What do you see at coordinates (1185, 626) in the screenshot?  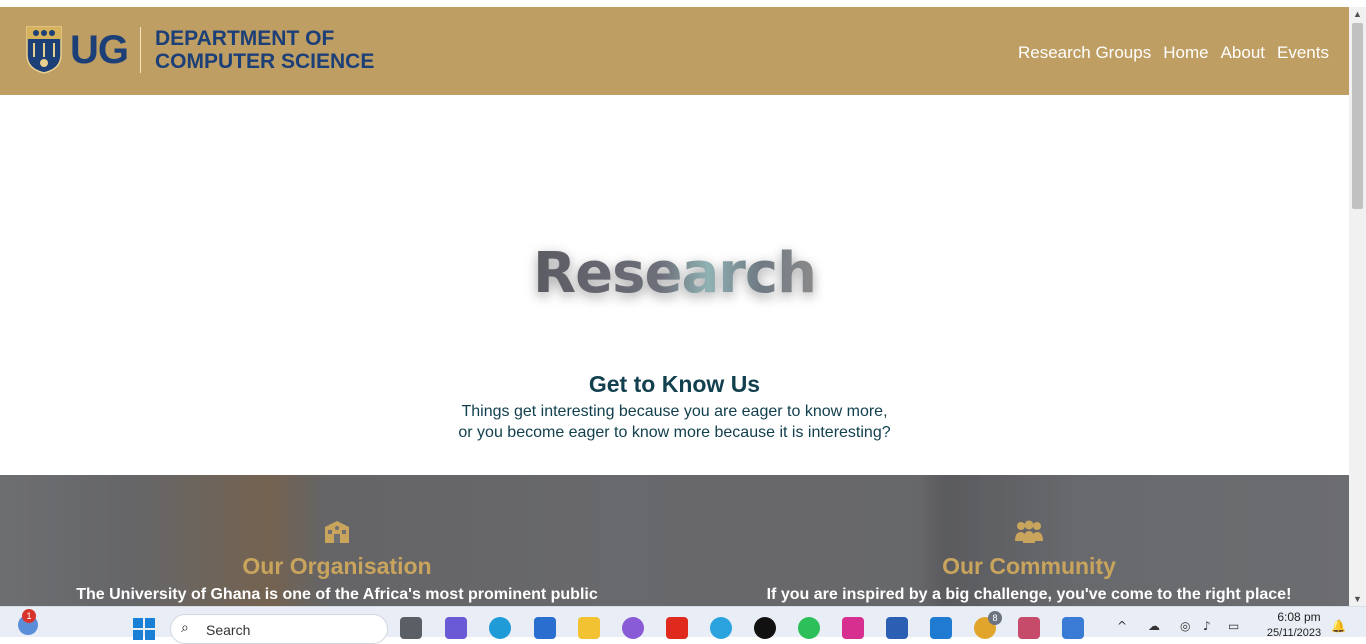 I see `globe-icon: ◎` at bounding box center [1185, 626].